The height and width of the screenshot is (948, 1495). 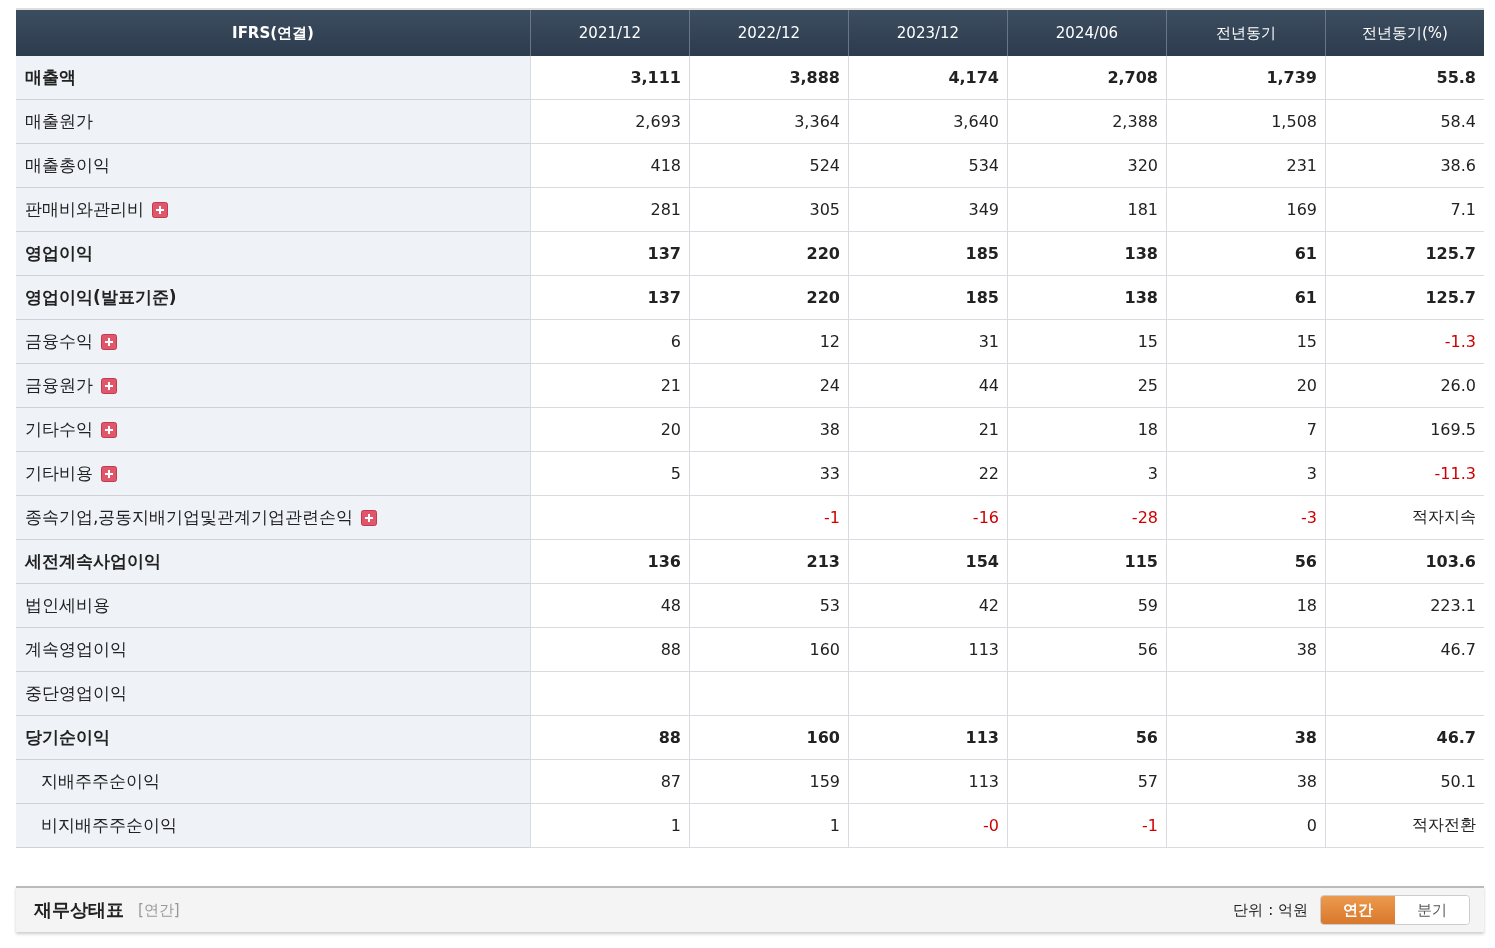 What do you see at coordinates (79, 910) in the screenshot?
I see `section-title: 재무상태표` at bounding box center [79, 910].